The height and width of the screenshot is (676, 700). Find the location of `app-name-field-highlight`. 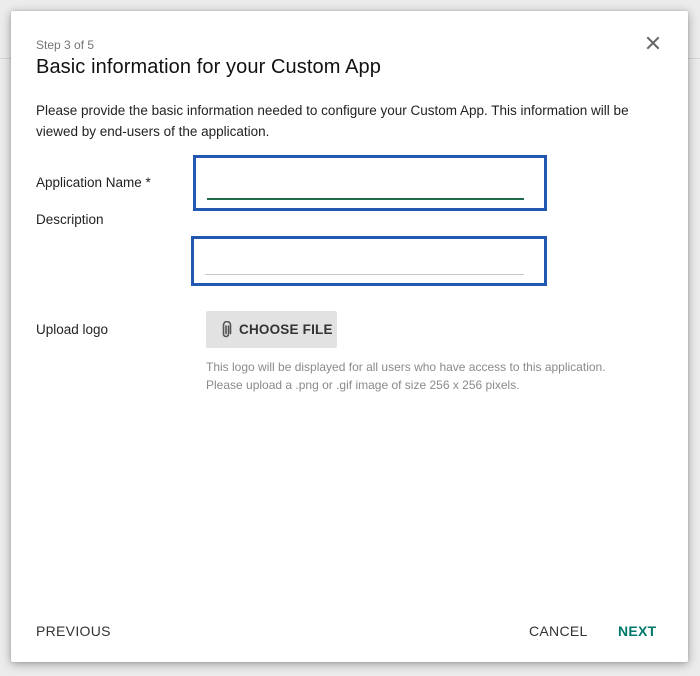

app-name-field-highlight is located at coordinates (370, 183).